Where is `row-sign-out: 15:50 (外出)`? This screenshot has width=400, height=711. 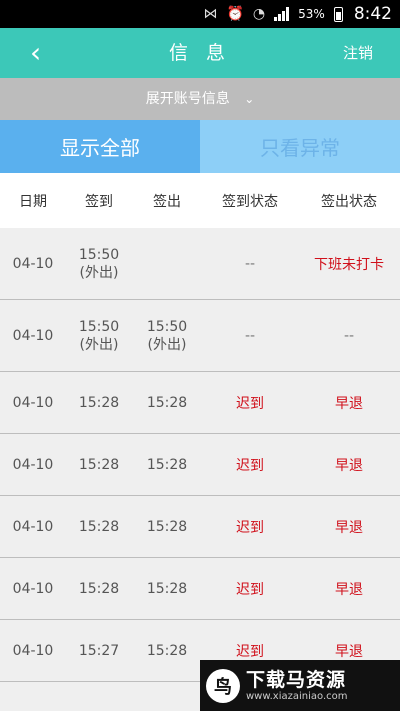
row-sign-out: 15:50 (外出) is located at coordinates (167, 336).